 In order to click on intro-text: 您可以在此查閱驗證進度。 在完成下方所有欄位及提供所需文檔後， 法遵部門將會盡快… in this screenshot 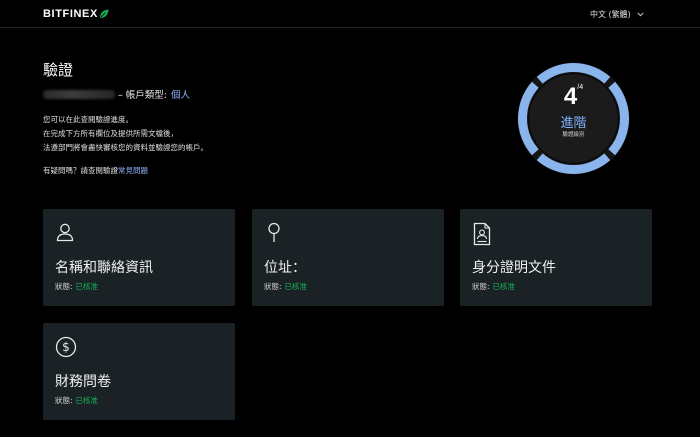, I will do `click(125, 134)`.